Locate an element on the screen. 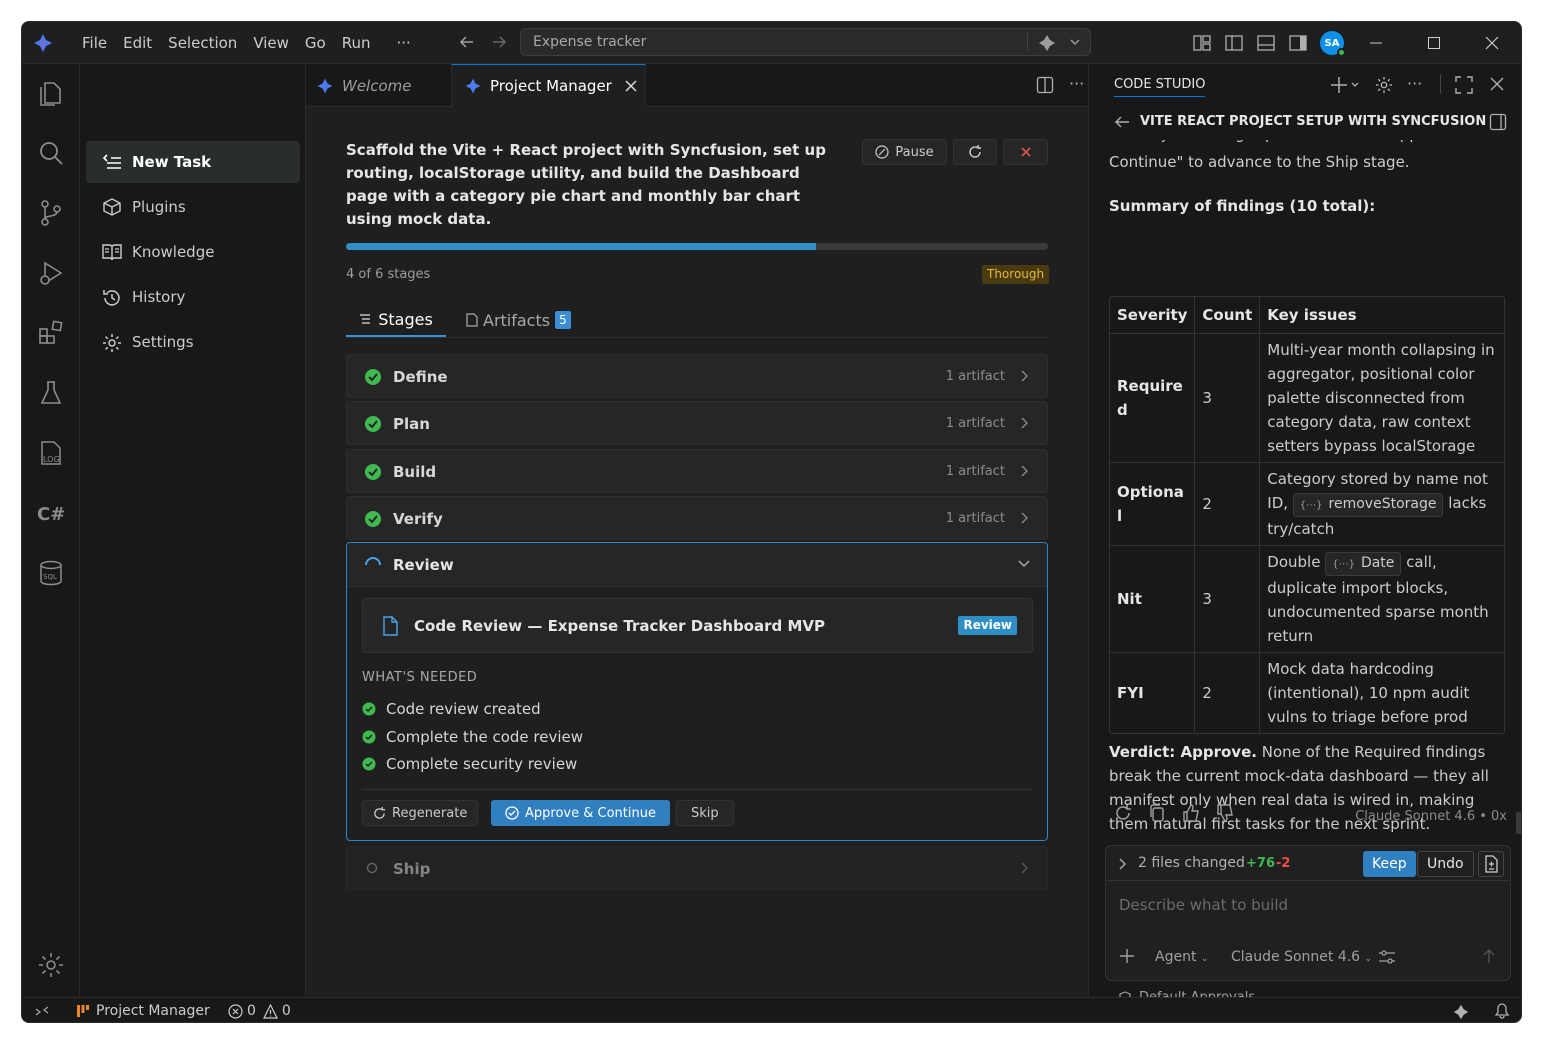 This screenshot has width=1543, height=1043. toggle-panel-icon is located at coordinates (1266, 43).